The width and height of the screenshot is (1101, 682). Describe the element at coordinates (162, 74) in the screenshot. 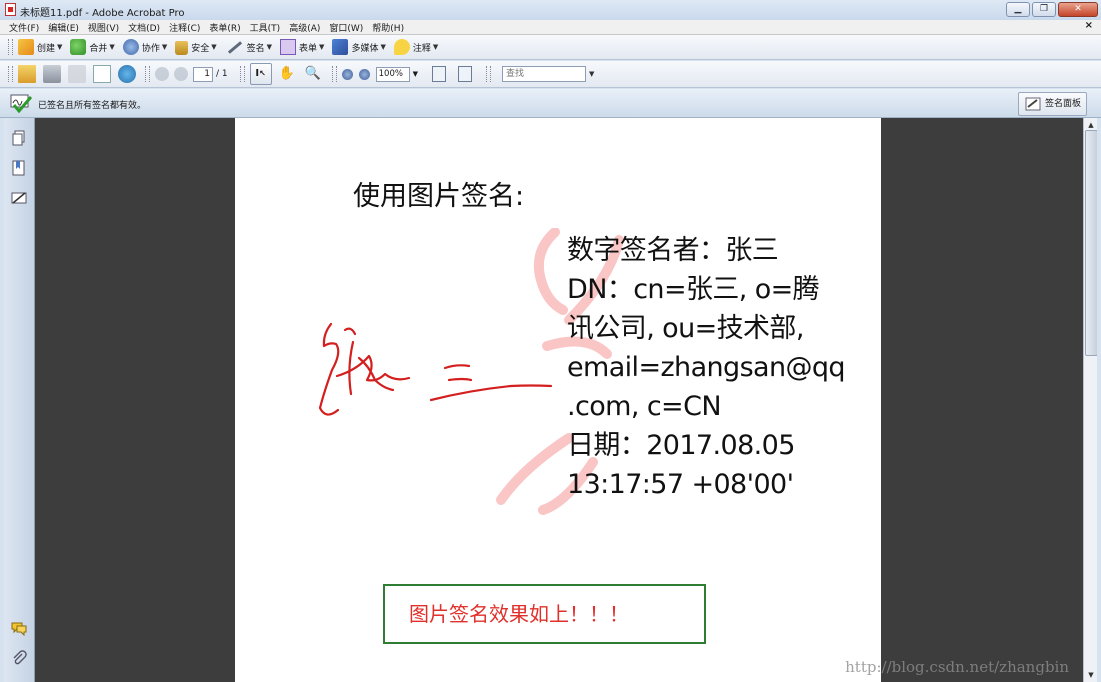

I see `previous-page-icon` at that location.